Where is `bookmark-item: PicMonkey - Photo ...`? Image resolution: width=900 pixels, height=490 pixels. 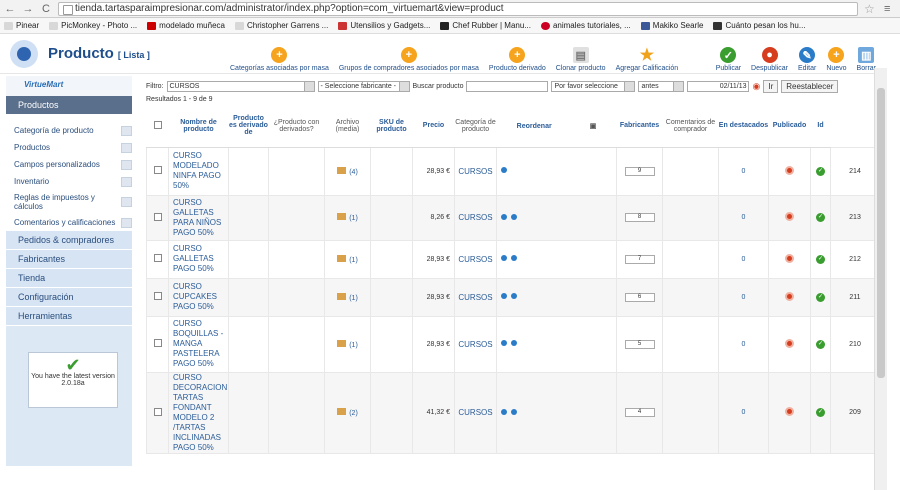 bookmark-item: PicMonkey - Photo ... is located at coordinates (93, 25).